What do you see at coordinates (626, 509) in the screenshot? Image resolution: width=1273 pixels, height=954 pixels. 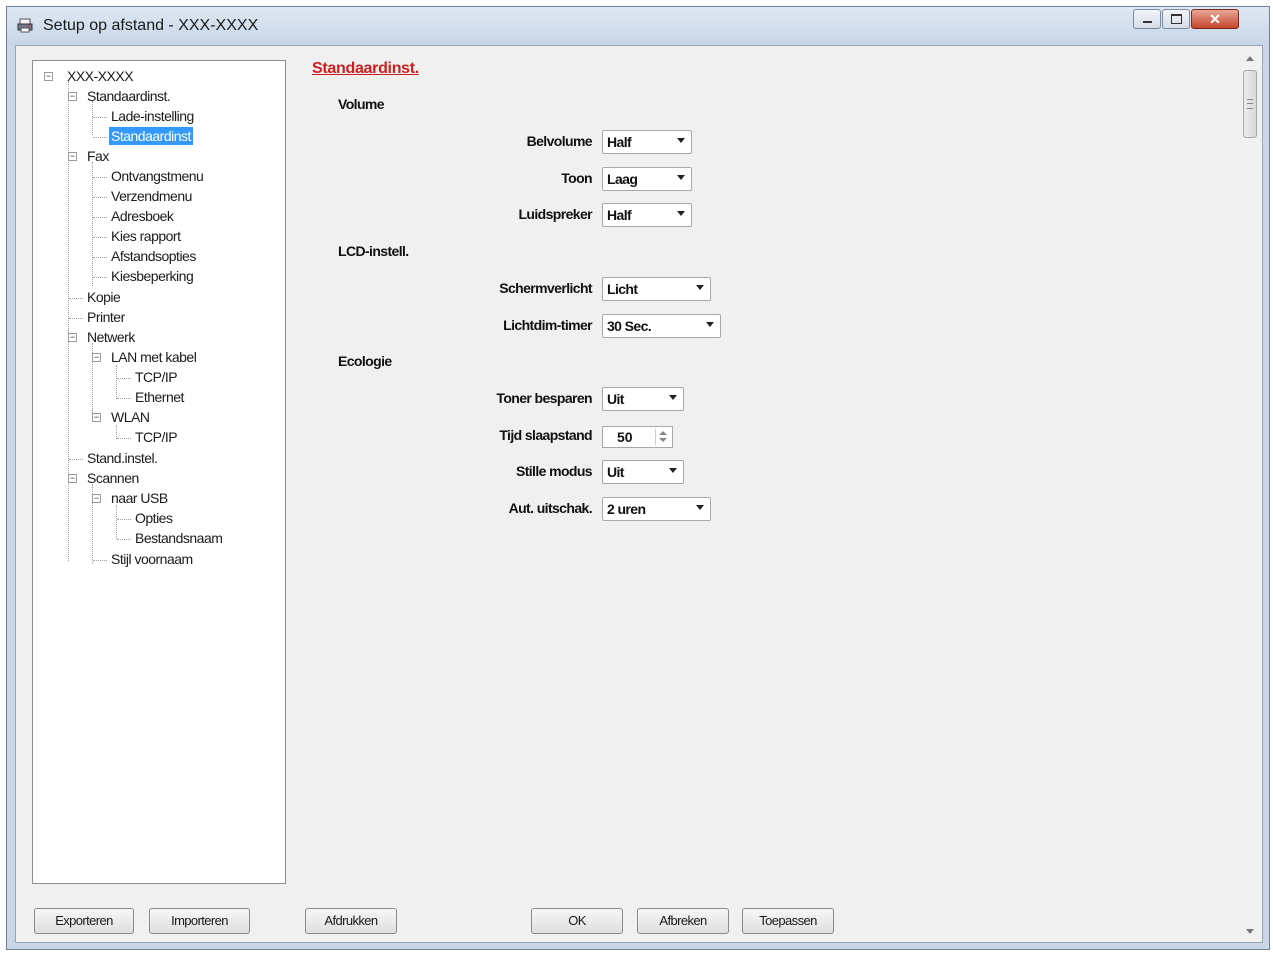 I see `aut-uitschak-value: 2 uren` at bounding box center [626, 509].